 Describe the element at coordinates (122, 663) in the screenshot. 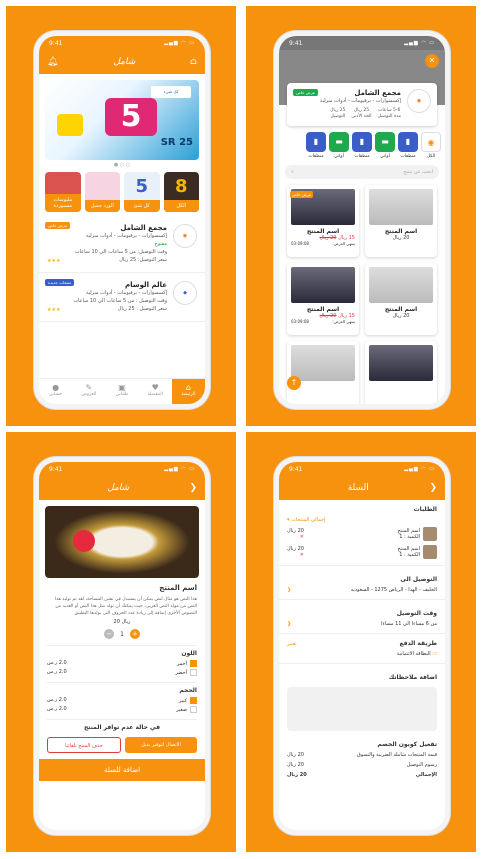

I see `color-option: أحمر 2.0 ر.س` at that location.